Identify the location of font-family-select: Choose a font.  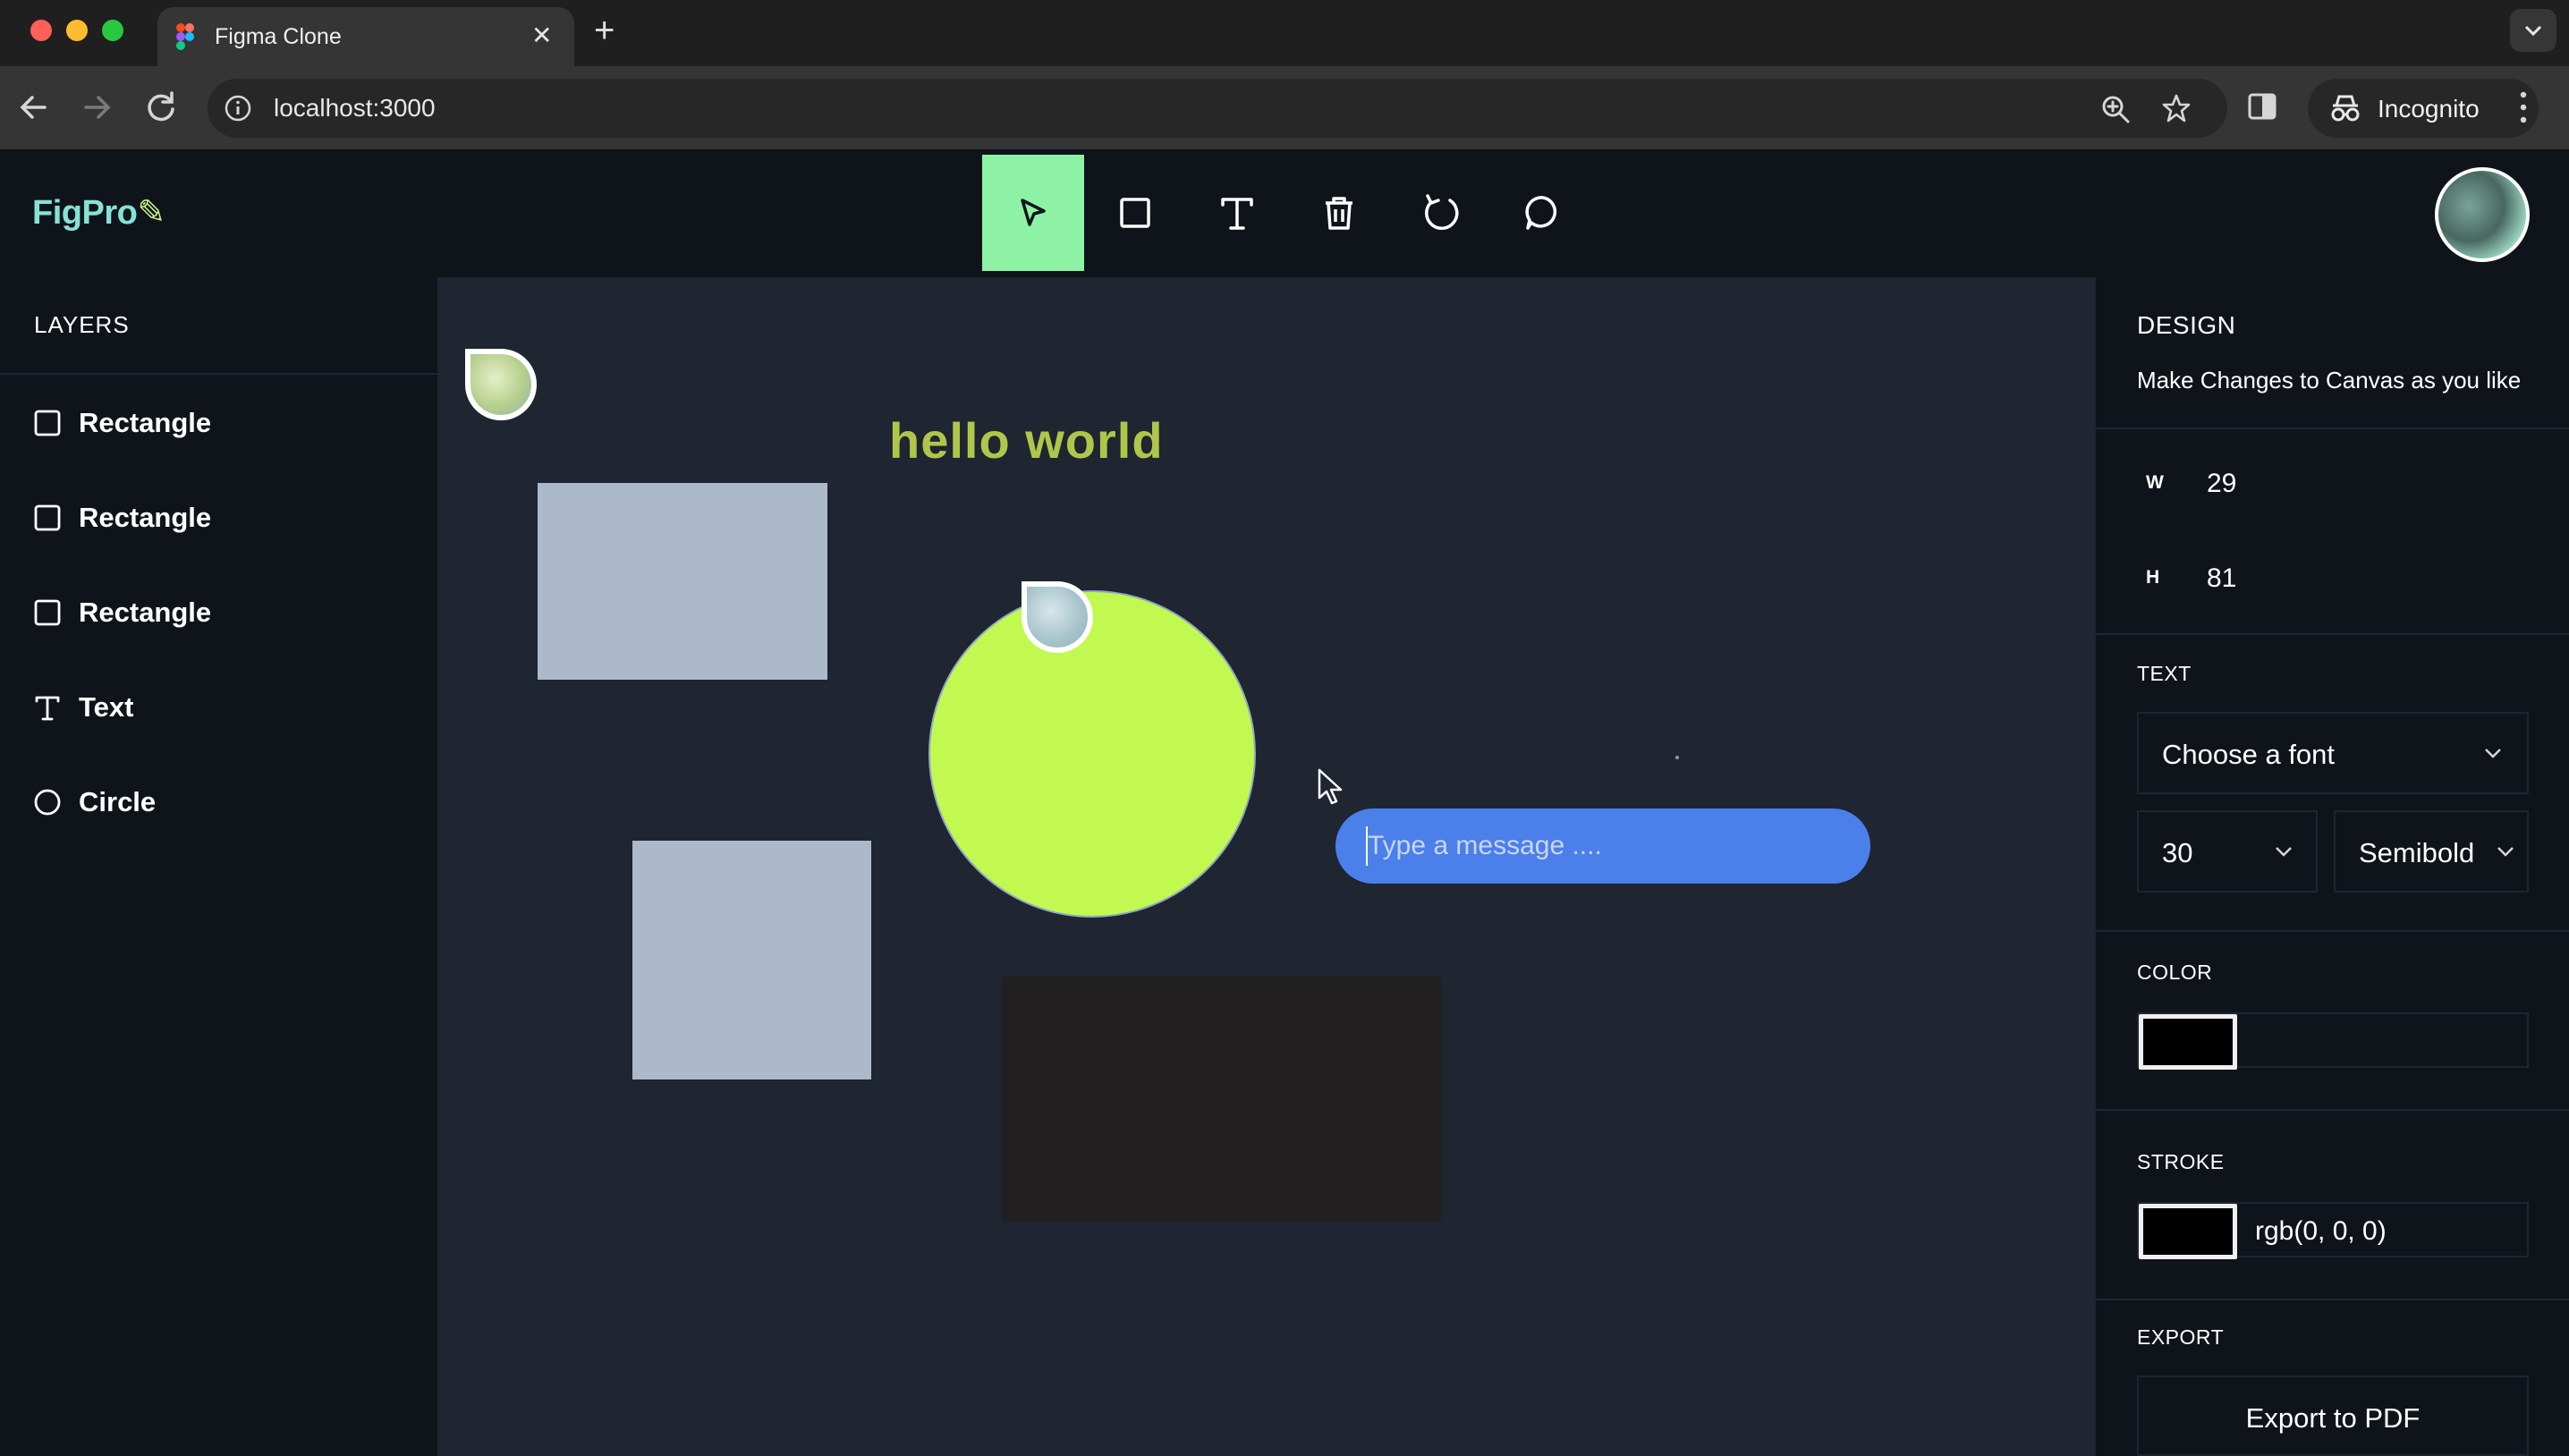
(2333, 753).